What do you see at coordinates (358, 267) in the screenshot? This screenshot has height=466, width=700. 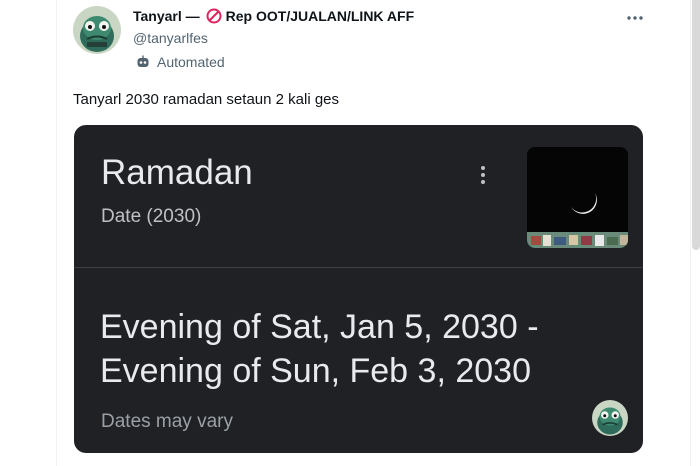 I see `card-divider` at bounding box center [358, 267].